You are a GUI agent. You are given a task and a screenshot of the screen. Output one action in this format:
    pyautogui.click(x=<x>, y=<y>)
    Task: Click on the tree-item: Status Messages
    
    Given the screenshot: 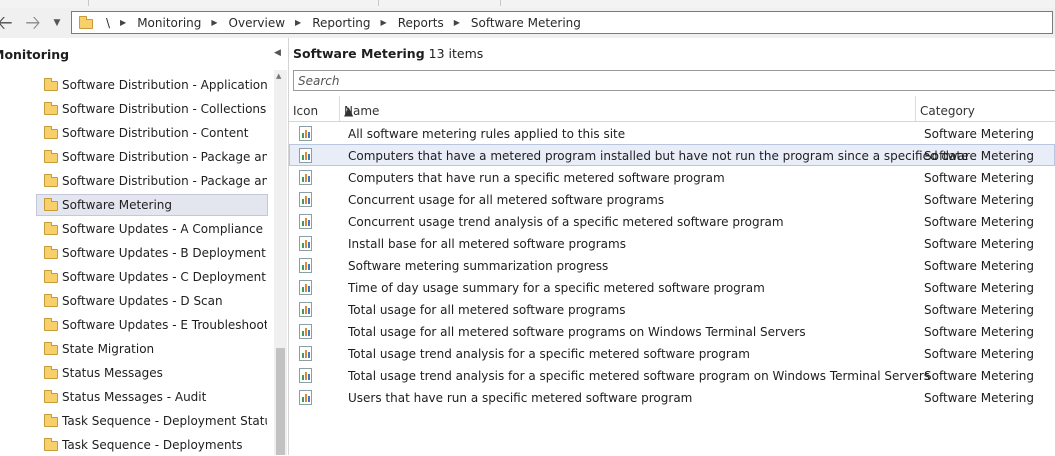 What is the action you would take?
    pyautogui.click(x=152, y=373)
    